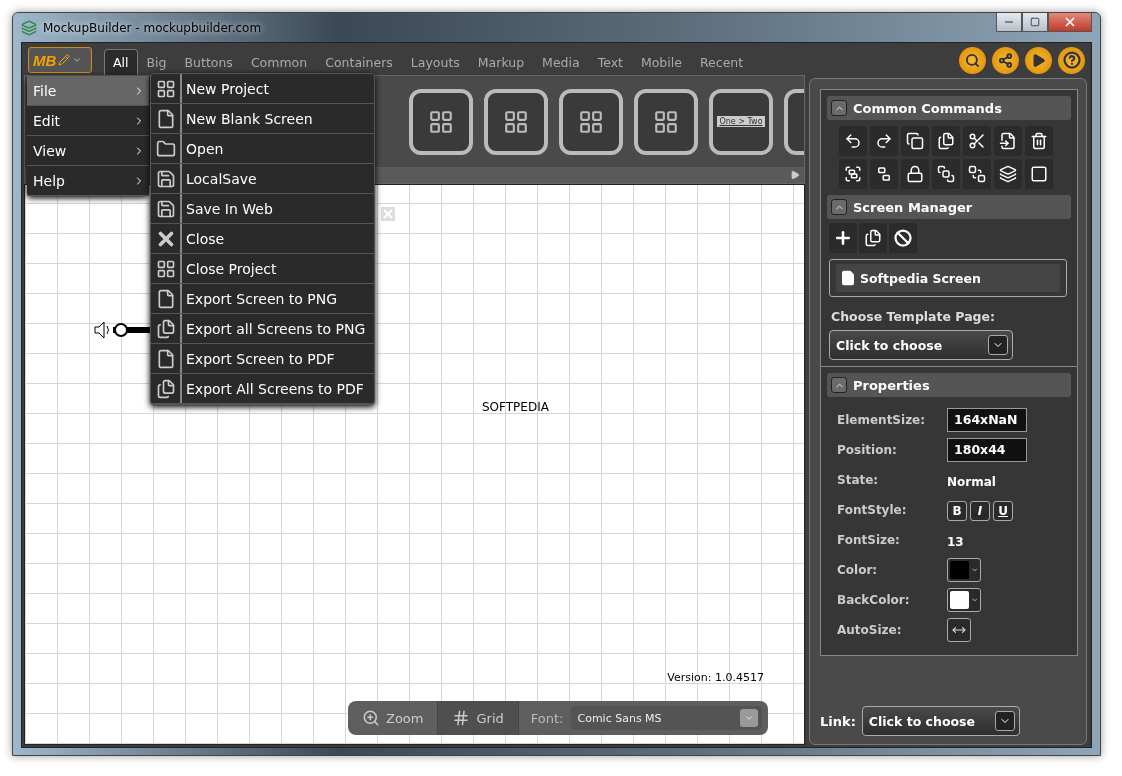  Describe the element at coordinates (721, 62) in the screenshot. I see `category-tab: Recent` at that location.